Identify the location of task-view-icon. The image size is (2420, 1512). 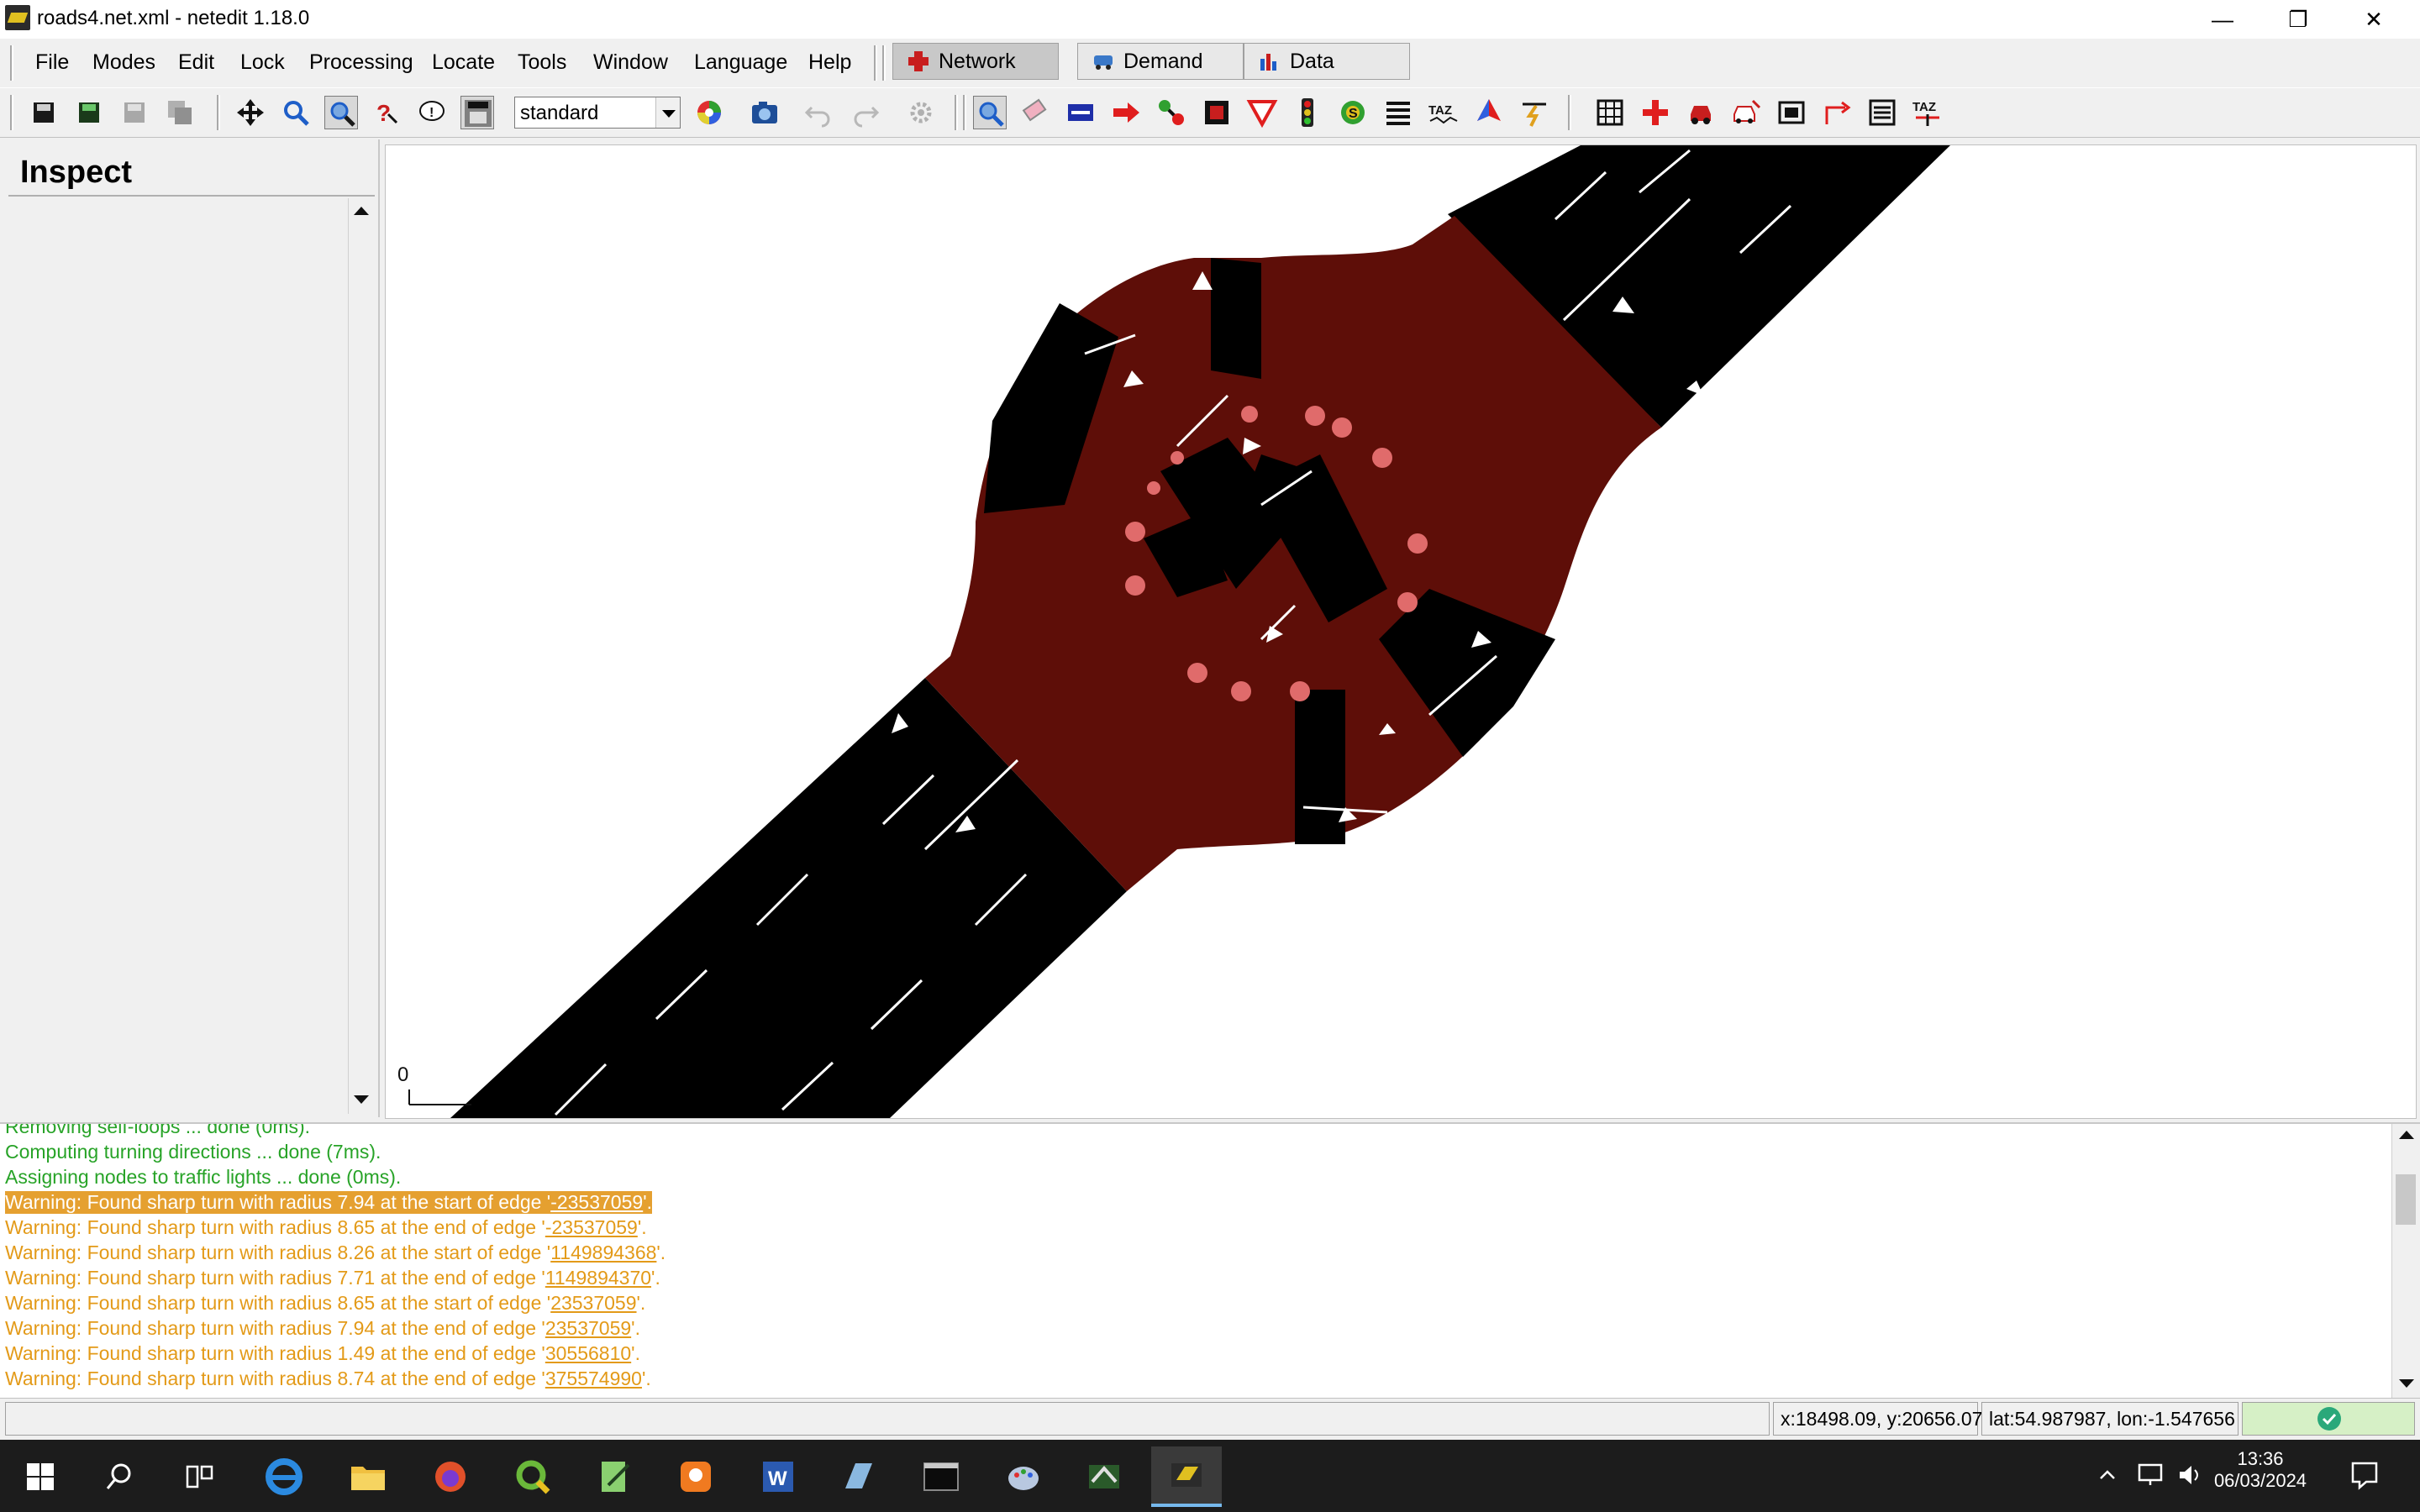
(200, 1476).